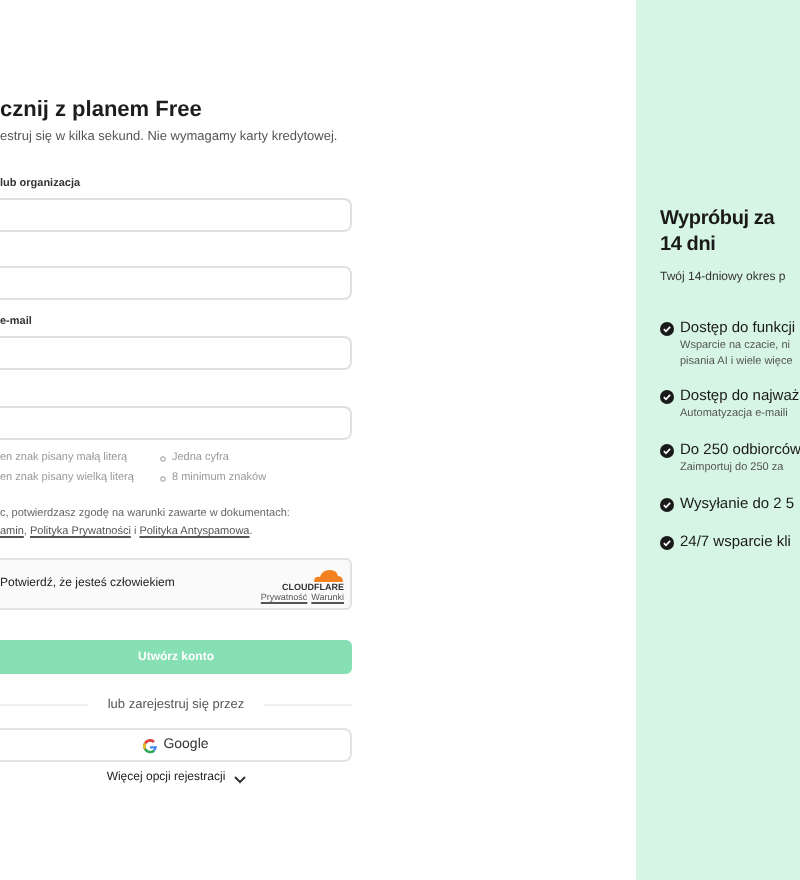 The image size is (800, 880). I want to click on trial-title: 14 dni, so click(689, 245).